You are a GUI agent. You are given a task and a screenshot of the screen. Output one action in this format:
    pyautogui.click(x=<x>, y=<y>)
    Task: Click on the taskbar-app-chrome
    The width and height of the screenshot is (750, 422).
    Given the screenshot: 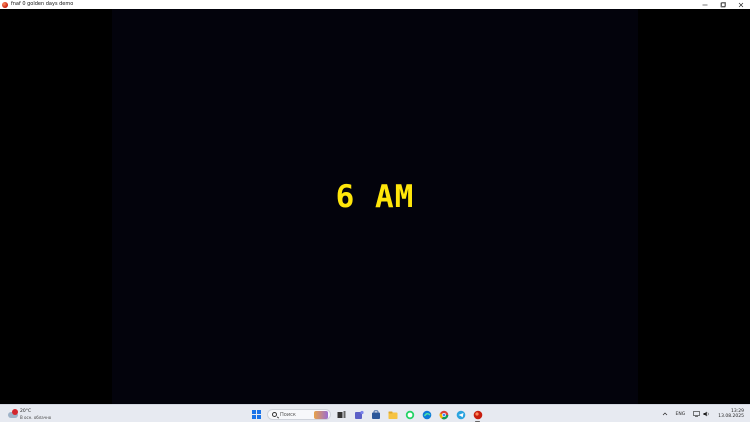 What is the action you would take?
    pyautogui.click(x=443, y=414)
    